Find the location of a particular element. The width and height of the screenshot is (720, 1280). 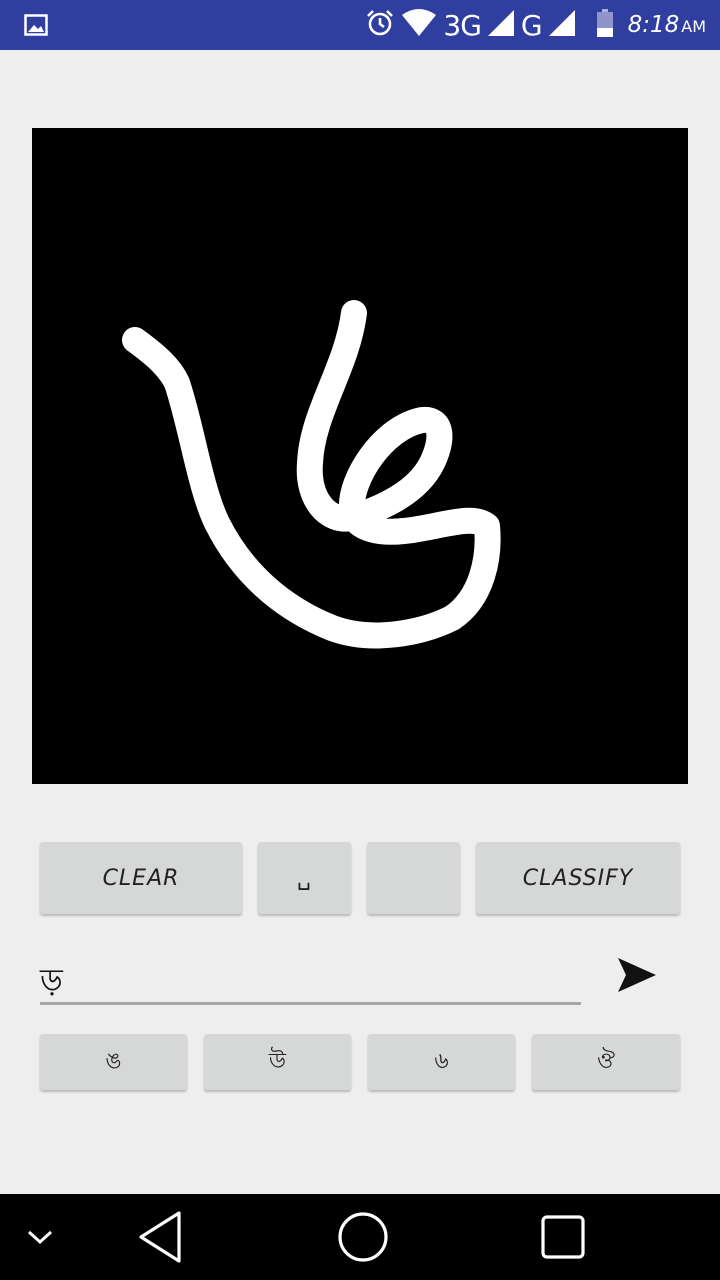

suggestion-button: ঙ is located at coordinates (113, 1062).